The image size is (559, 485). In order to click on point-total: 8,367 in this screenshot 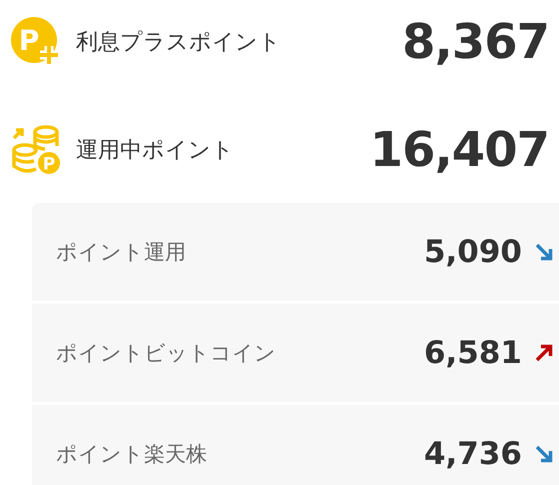, I will do `click(475, 42)`.